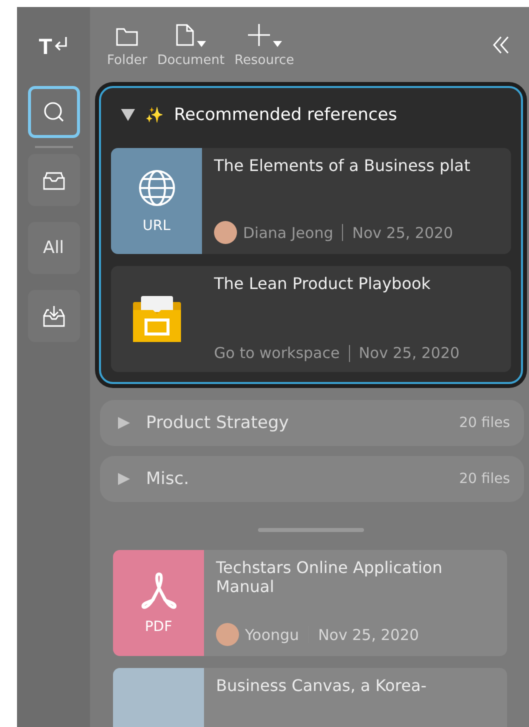 The width and height of the screenshot is (529, 727). Describe the element at coordinates (343, 165) in the screenshot. I see `reference-title: The Elements of a Business plat` at that location.